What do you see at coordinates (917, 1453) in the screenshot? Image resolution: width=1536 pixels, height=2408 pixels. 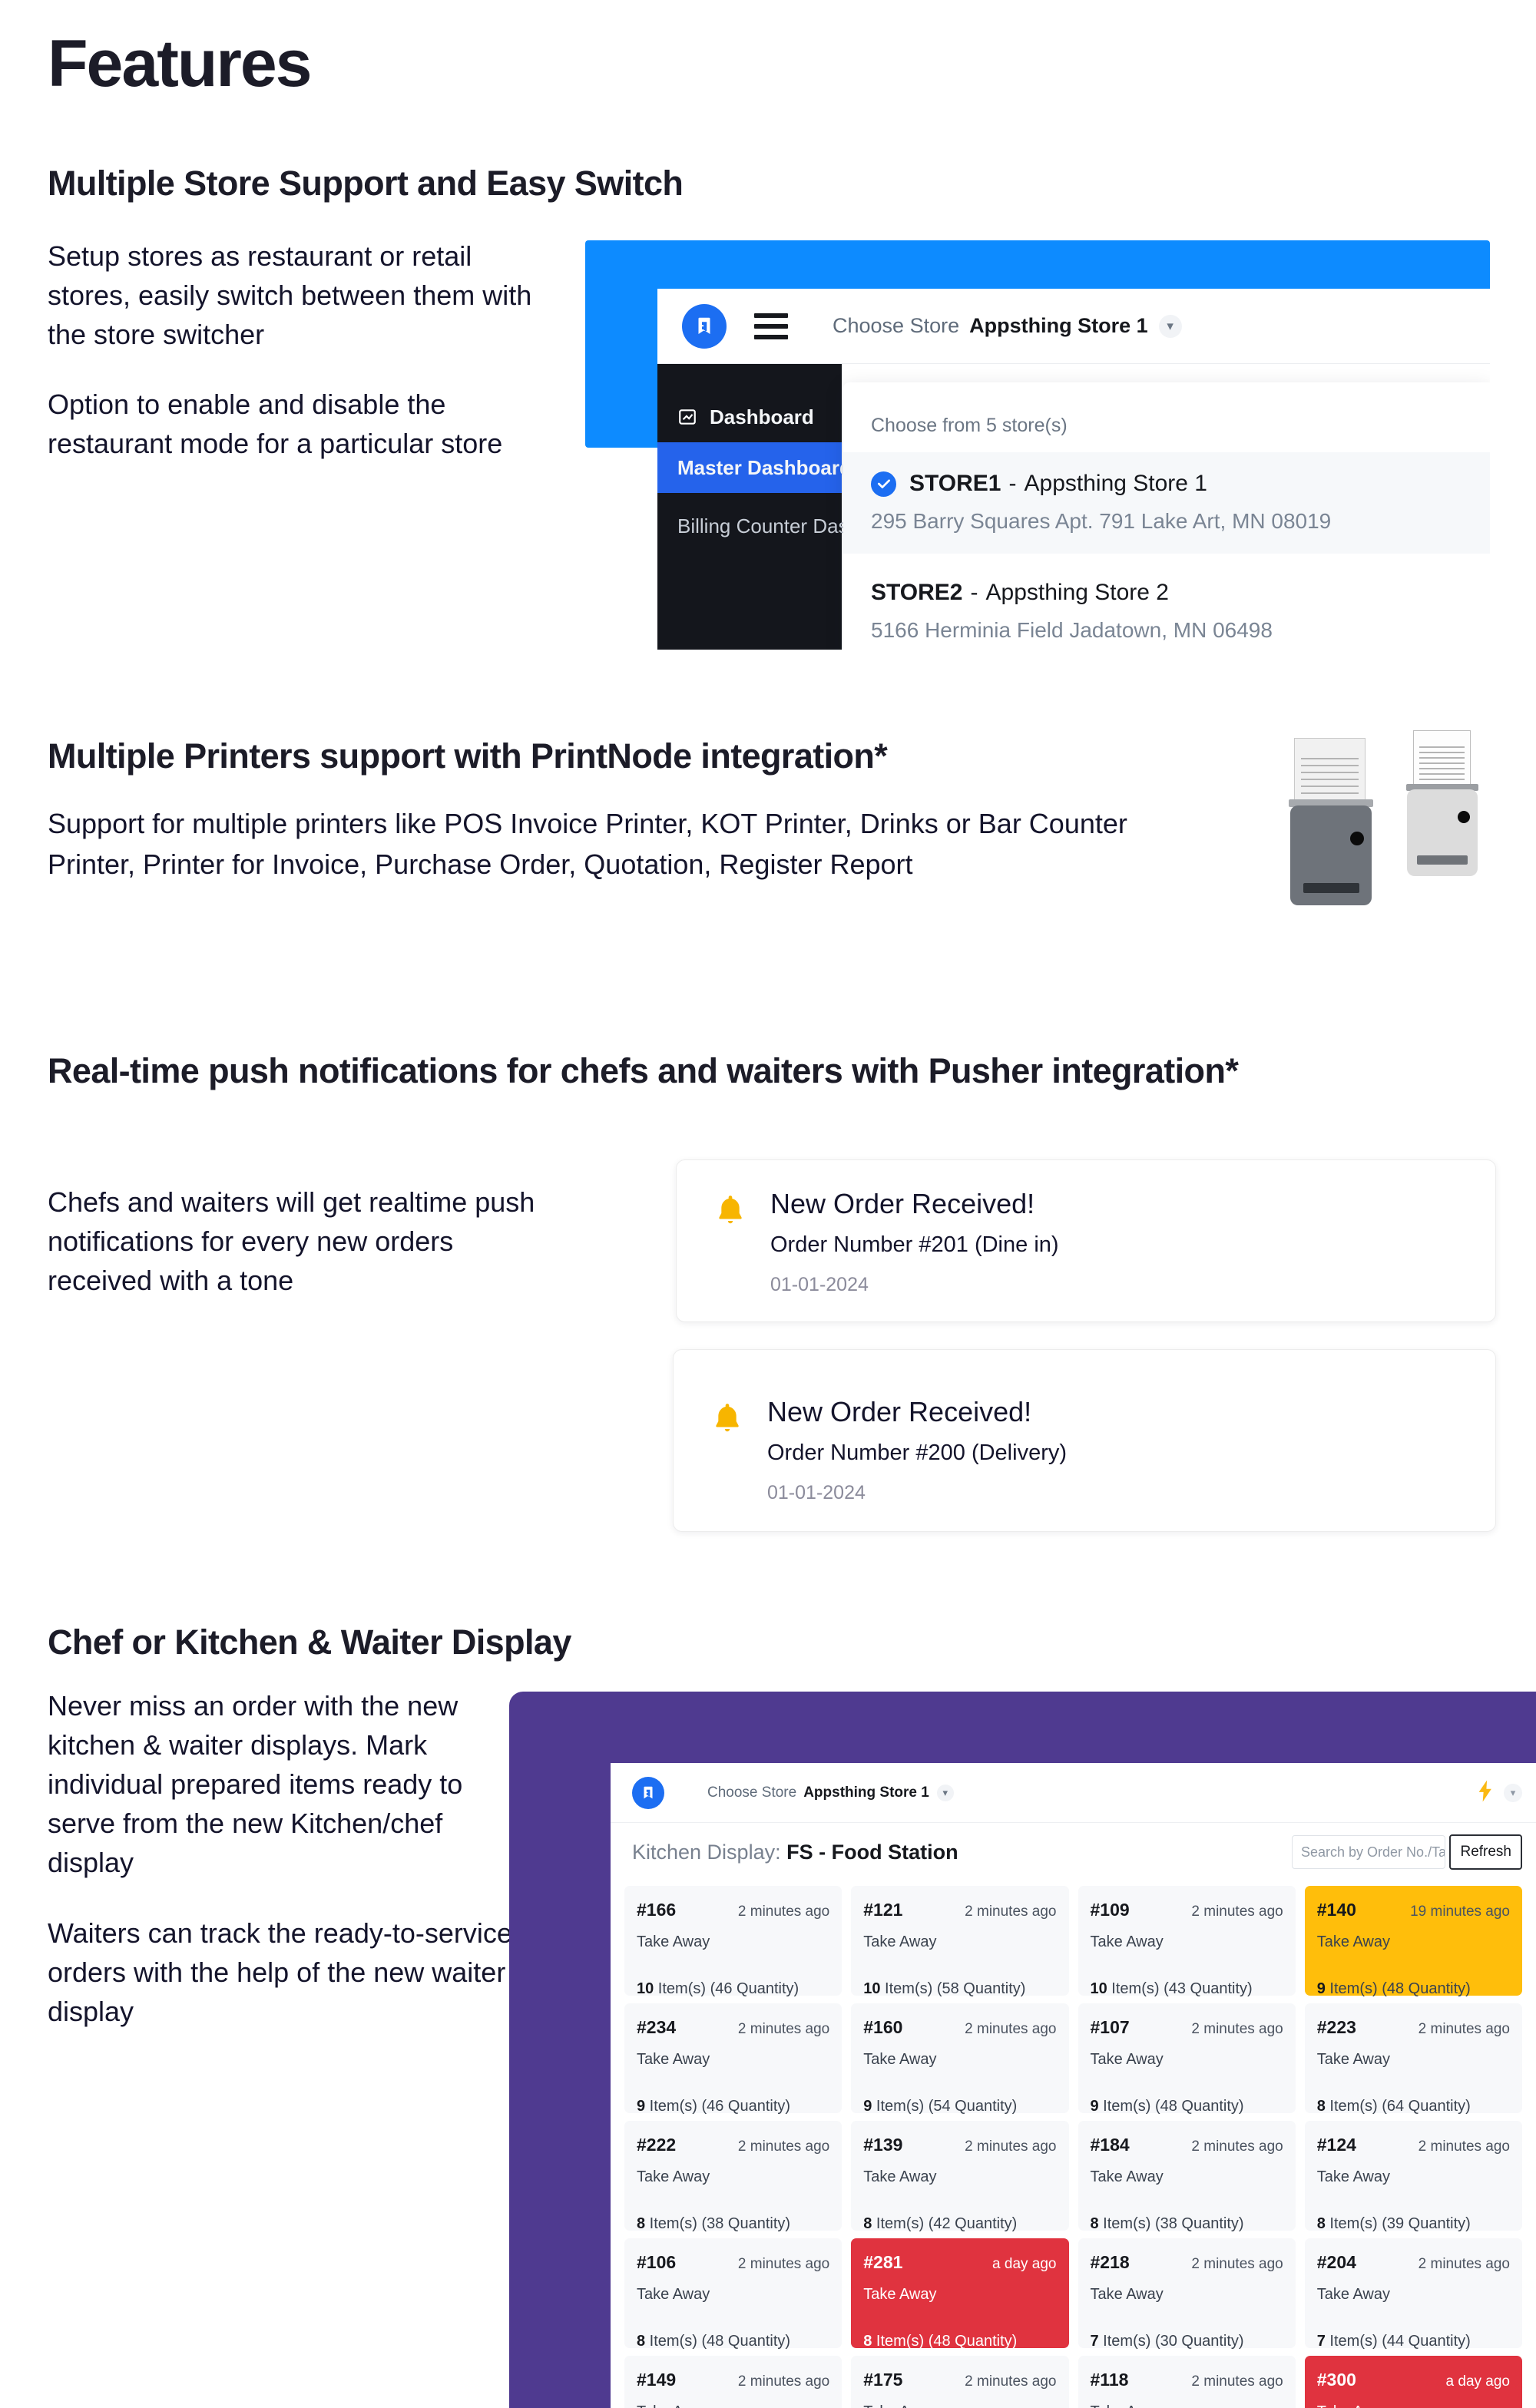 I see `notification-subtitle: Order Number #200 (Delivery)` at bounding box center [917, 1453].